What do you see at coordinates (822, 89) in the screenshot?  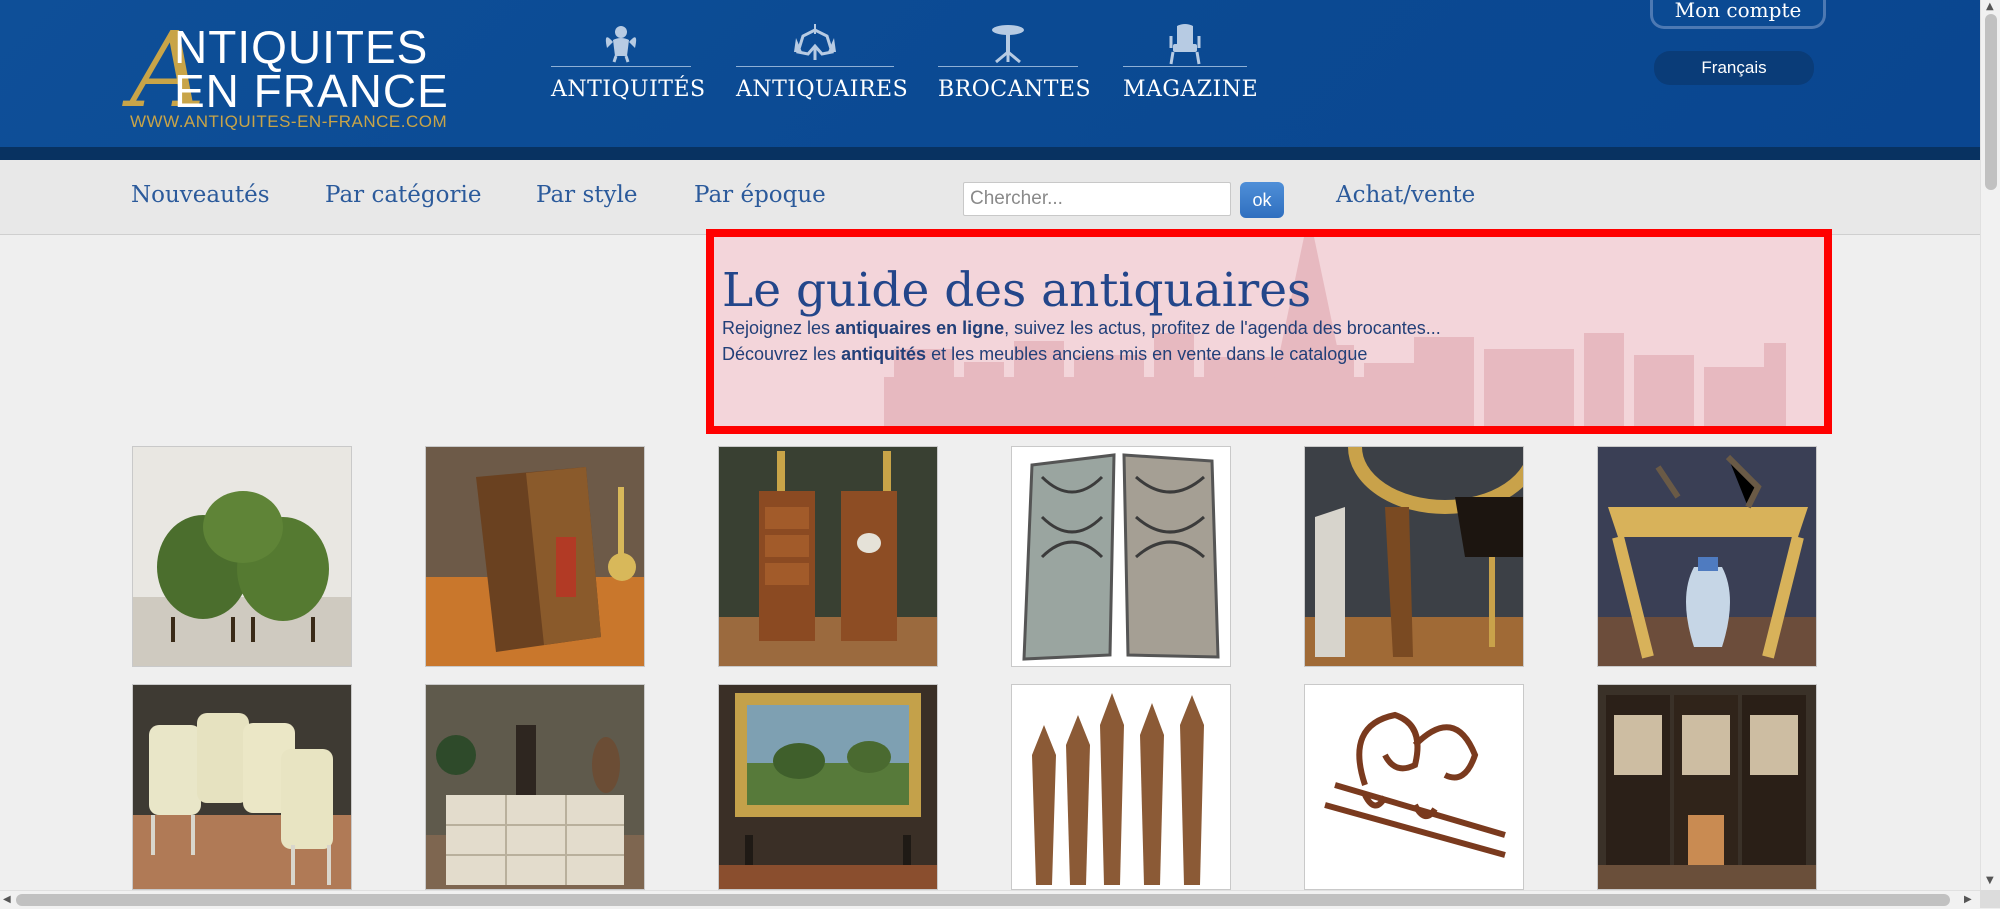 I see `nav-label: ANTIQUAIRES` at bounding box center [822, 89].